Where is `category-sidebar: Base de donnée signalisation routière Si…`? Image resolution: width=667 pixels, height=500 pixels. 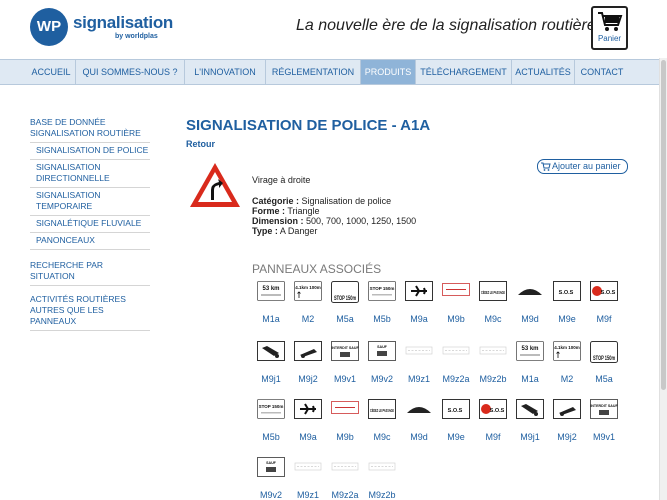 category-sidebar: Base de donnée signalisation routière Si… is located at coordinates (90, 223).